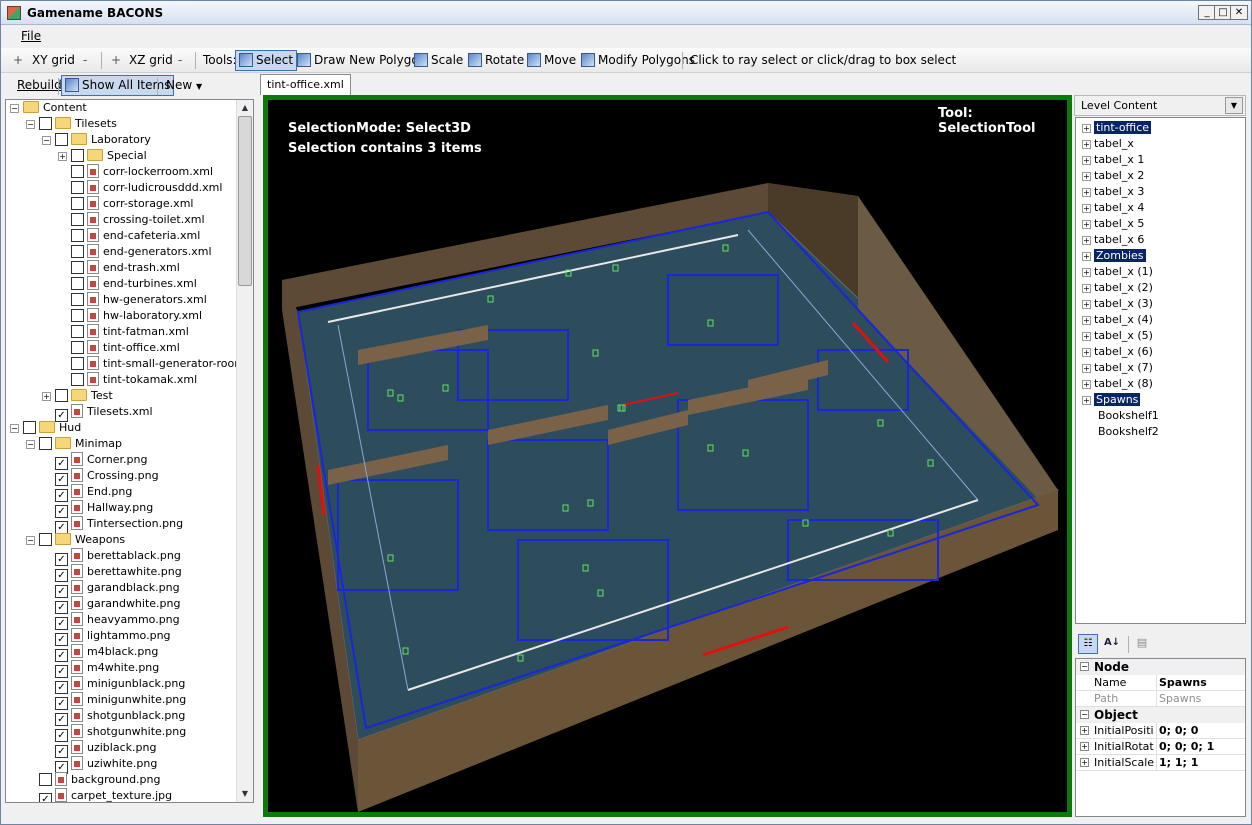 The width and height of the screenshot is (1252, 825). Describe the element at coordinates (496, 60) in the screenshot. I see `rotate-tool-button: Rotate` at that location.